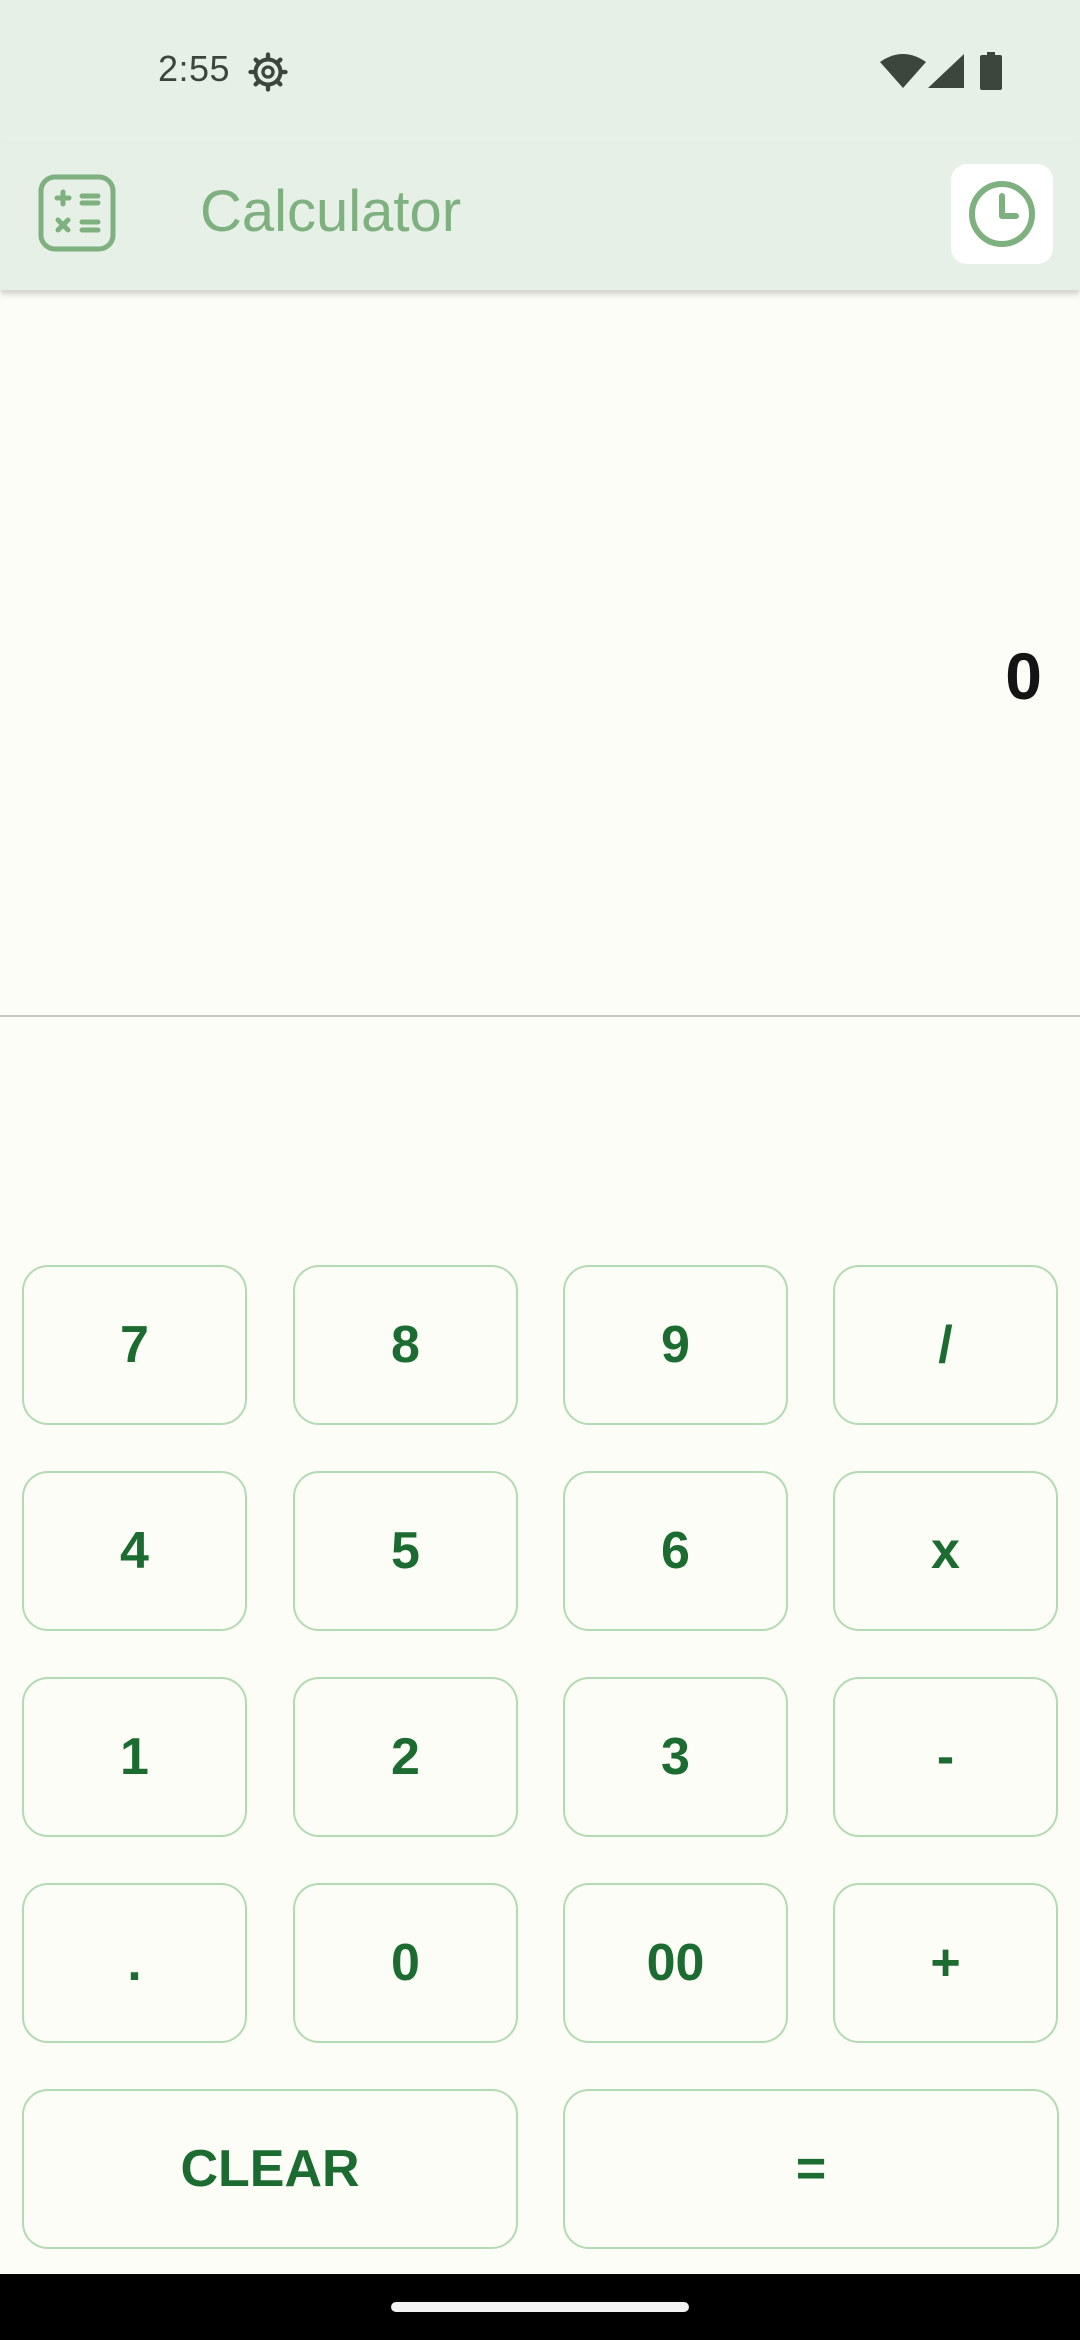  Describe the element at coordinates (675, 1963) in the screenshot. I see `key-00: 00` at that location.